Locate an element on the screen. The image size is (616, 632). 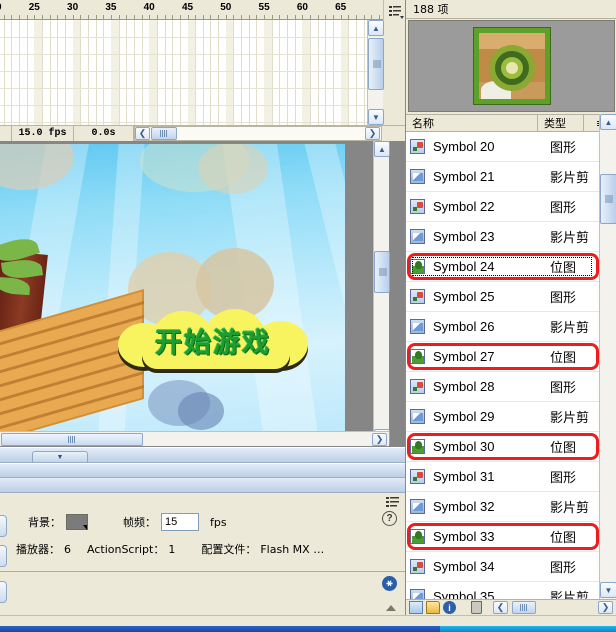
library-row: Symbol 22 图形 is located at coordinates (503, 207).